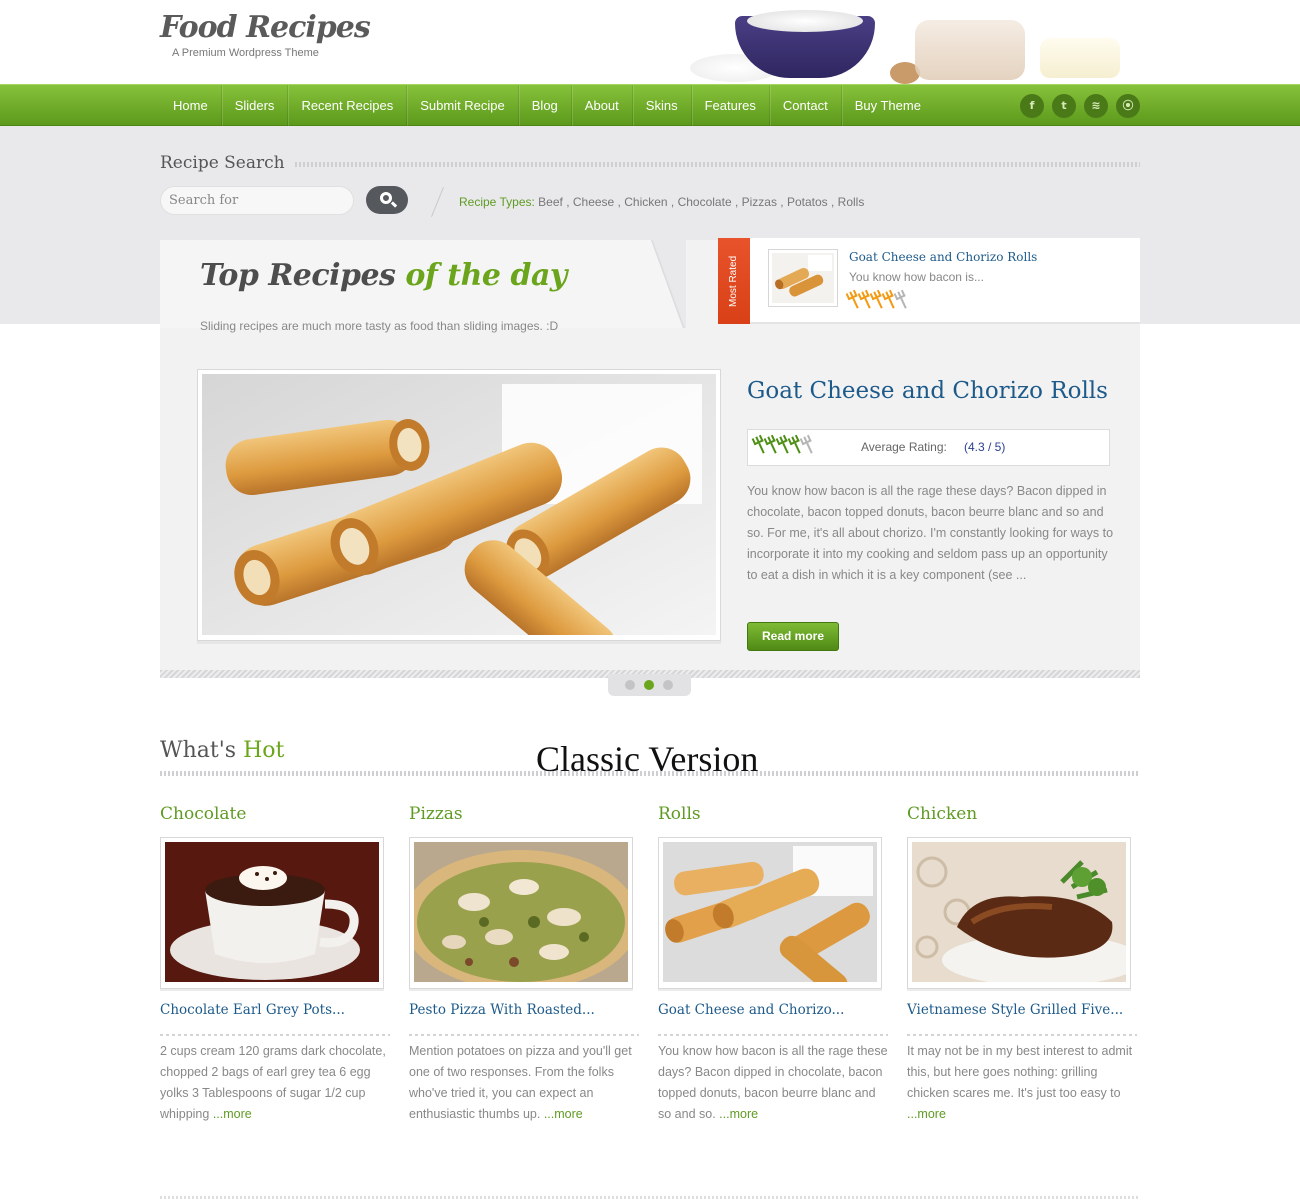 This screenshot has height=1200, width=1300. I want to click on logo-tagline: A Premium Wordpress Theme, so click(245, 53).